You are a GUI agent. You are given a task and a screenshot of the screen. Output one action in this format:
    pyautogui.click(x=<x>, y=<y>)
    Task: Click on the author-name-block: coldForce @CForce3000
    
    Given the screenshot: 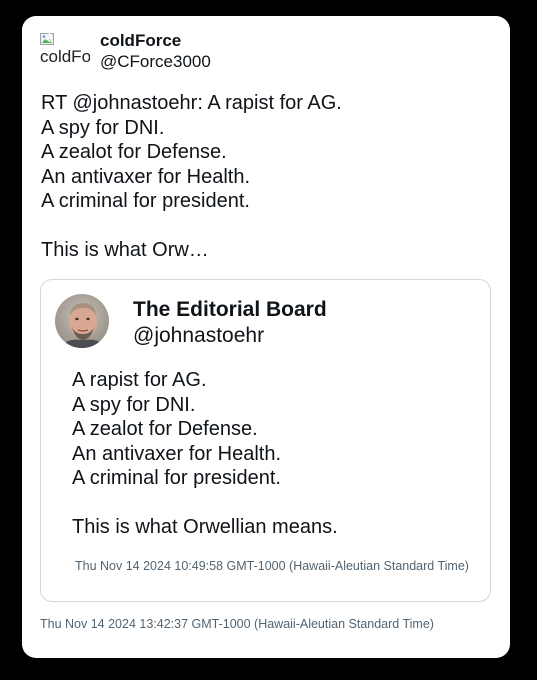 What is the action you would take?
    pyautogui.click(x=155, y=52)
    